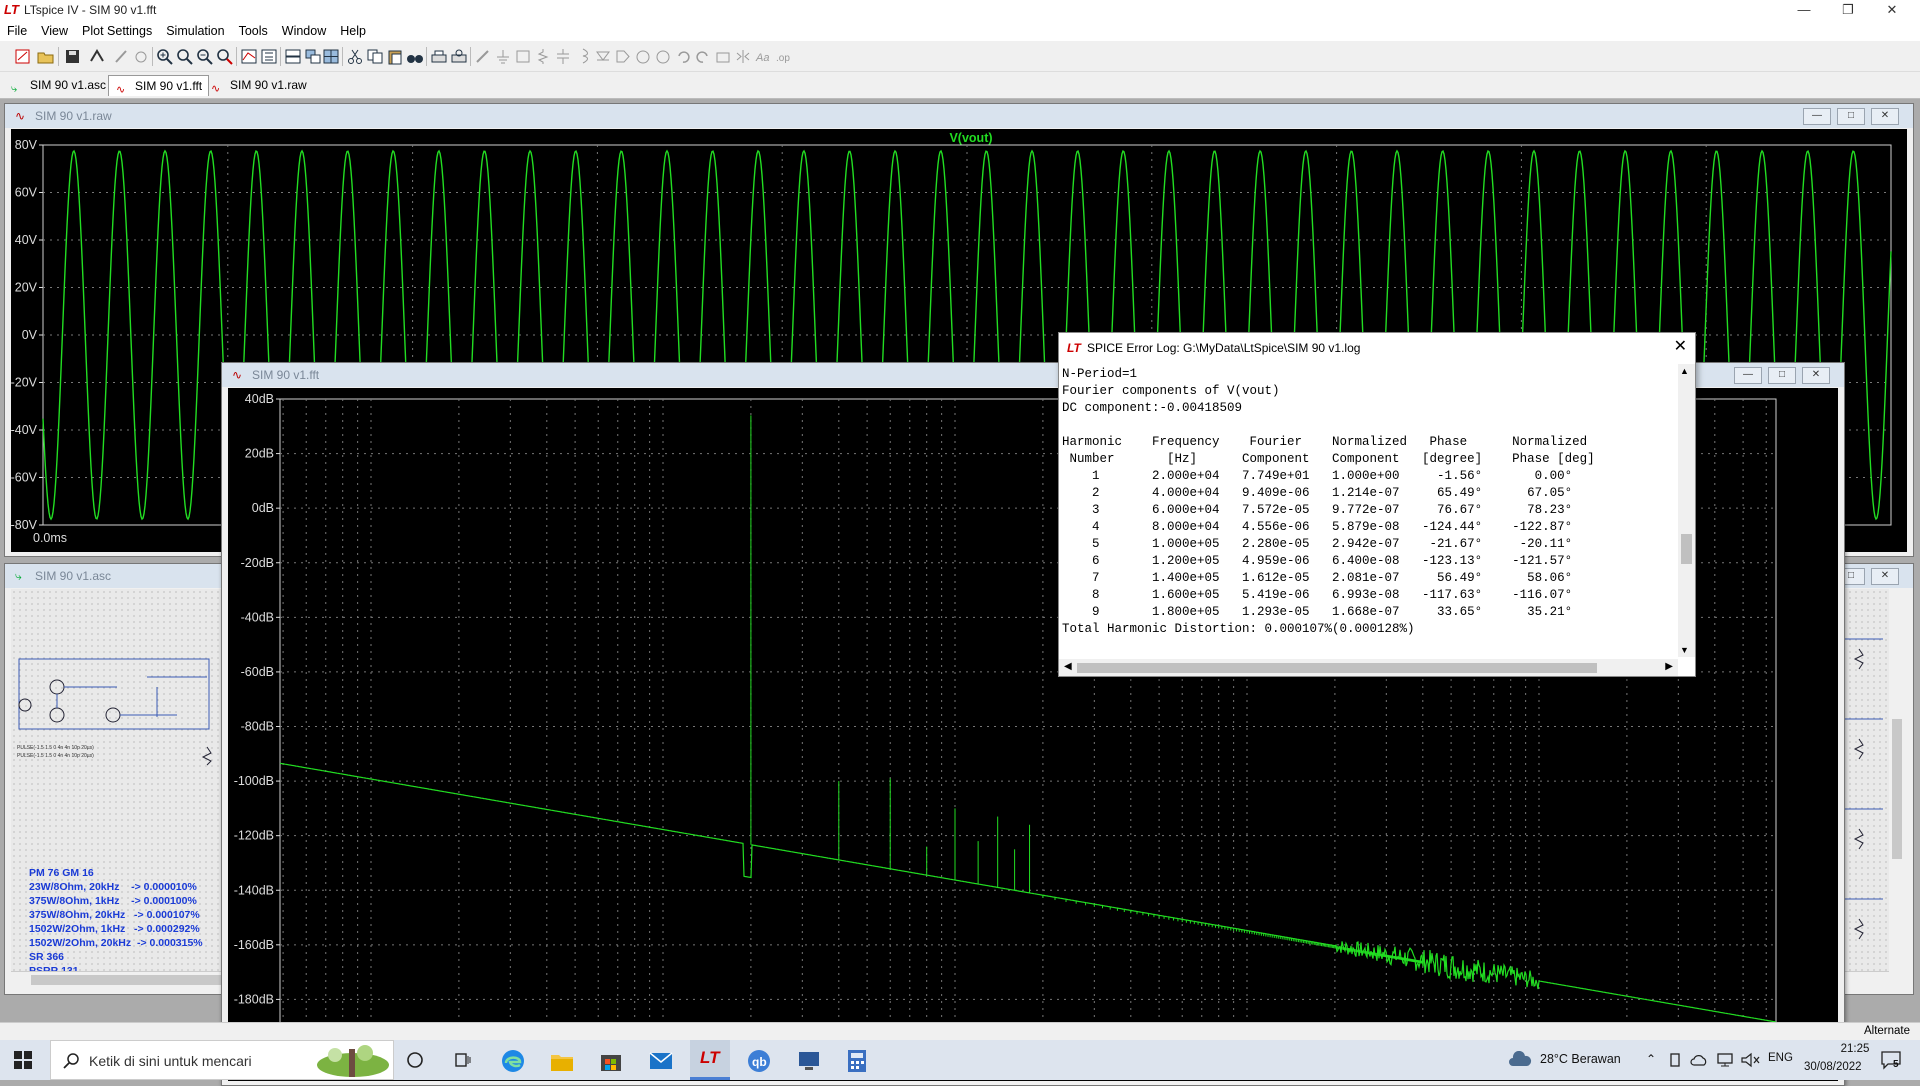  Describe the element at coordinates (185, 56) in the screenshot. I see `zoom-pan-icon` at that location.